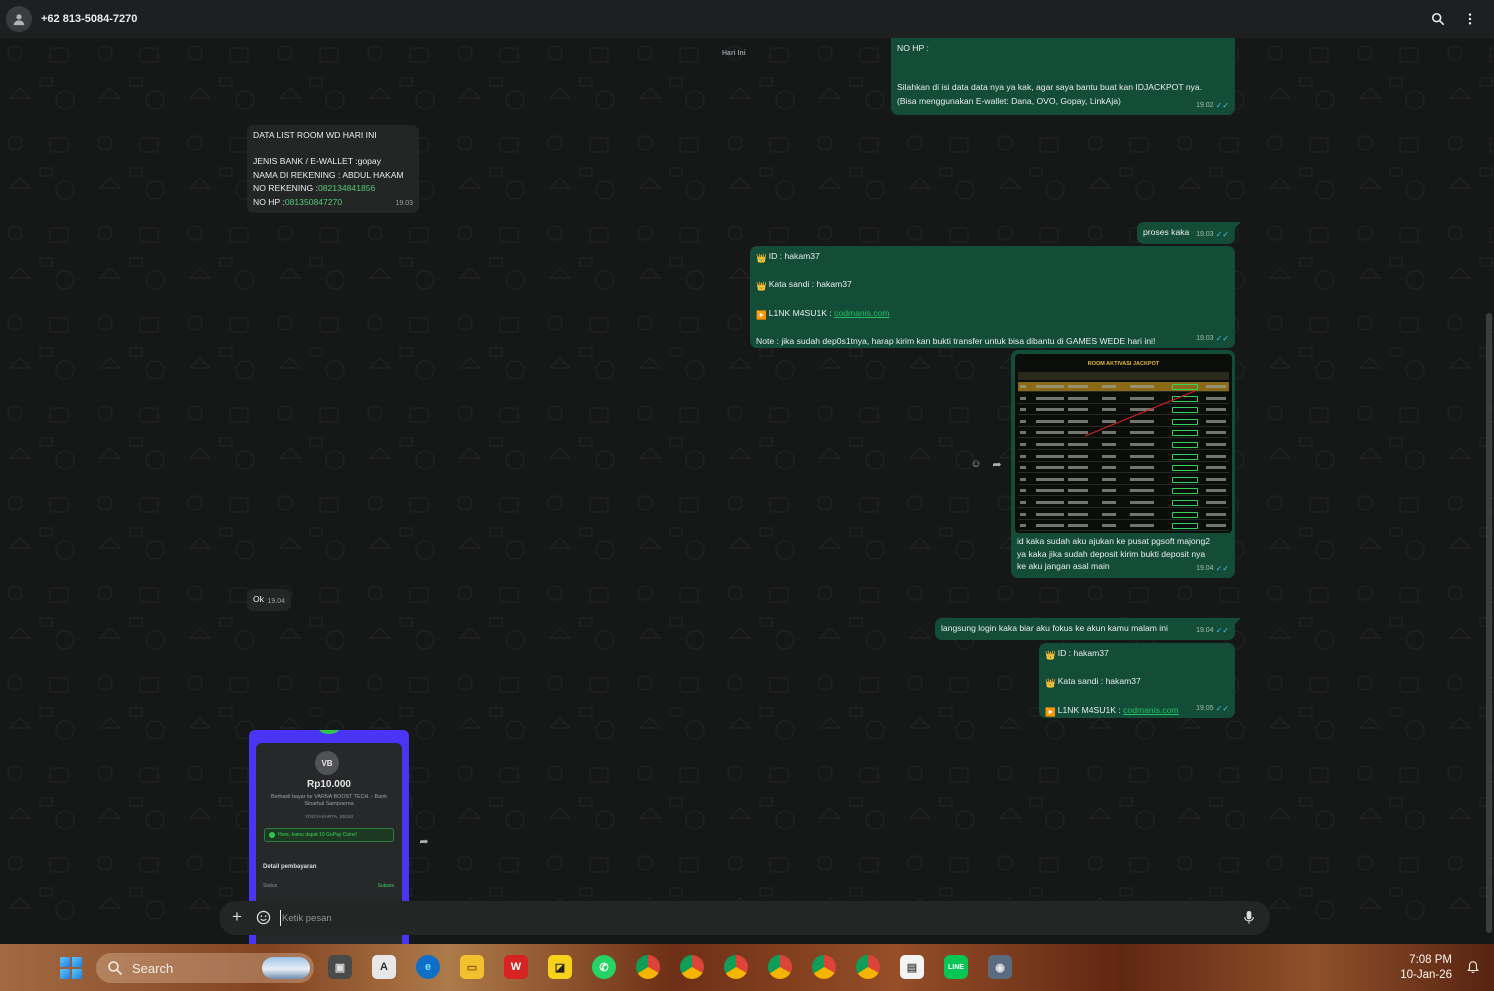 This screenshot has height=991, width=1494. I want to click on microphone-icon, so click(1249, 917).